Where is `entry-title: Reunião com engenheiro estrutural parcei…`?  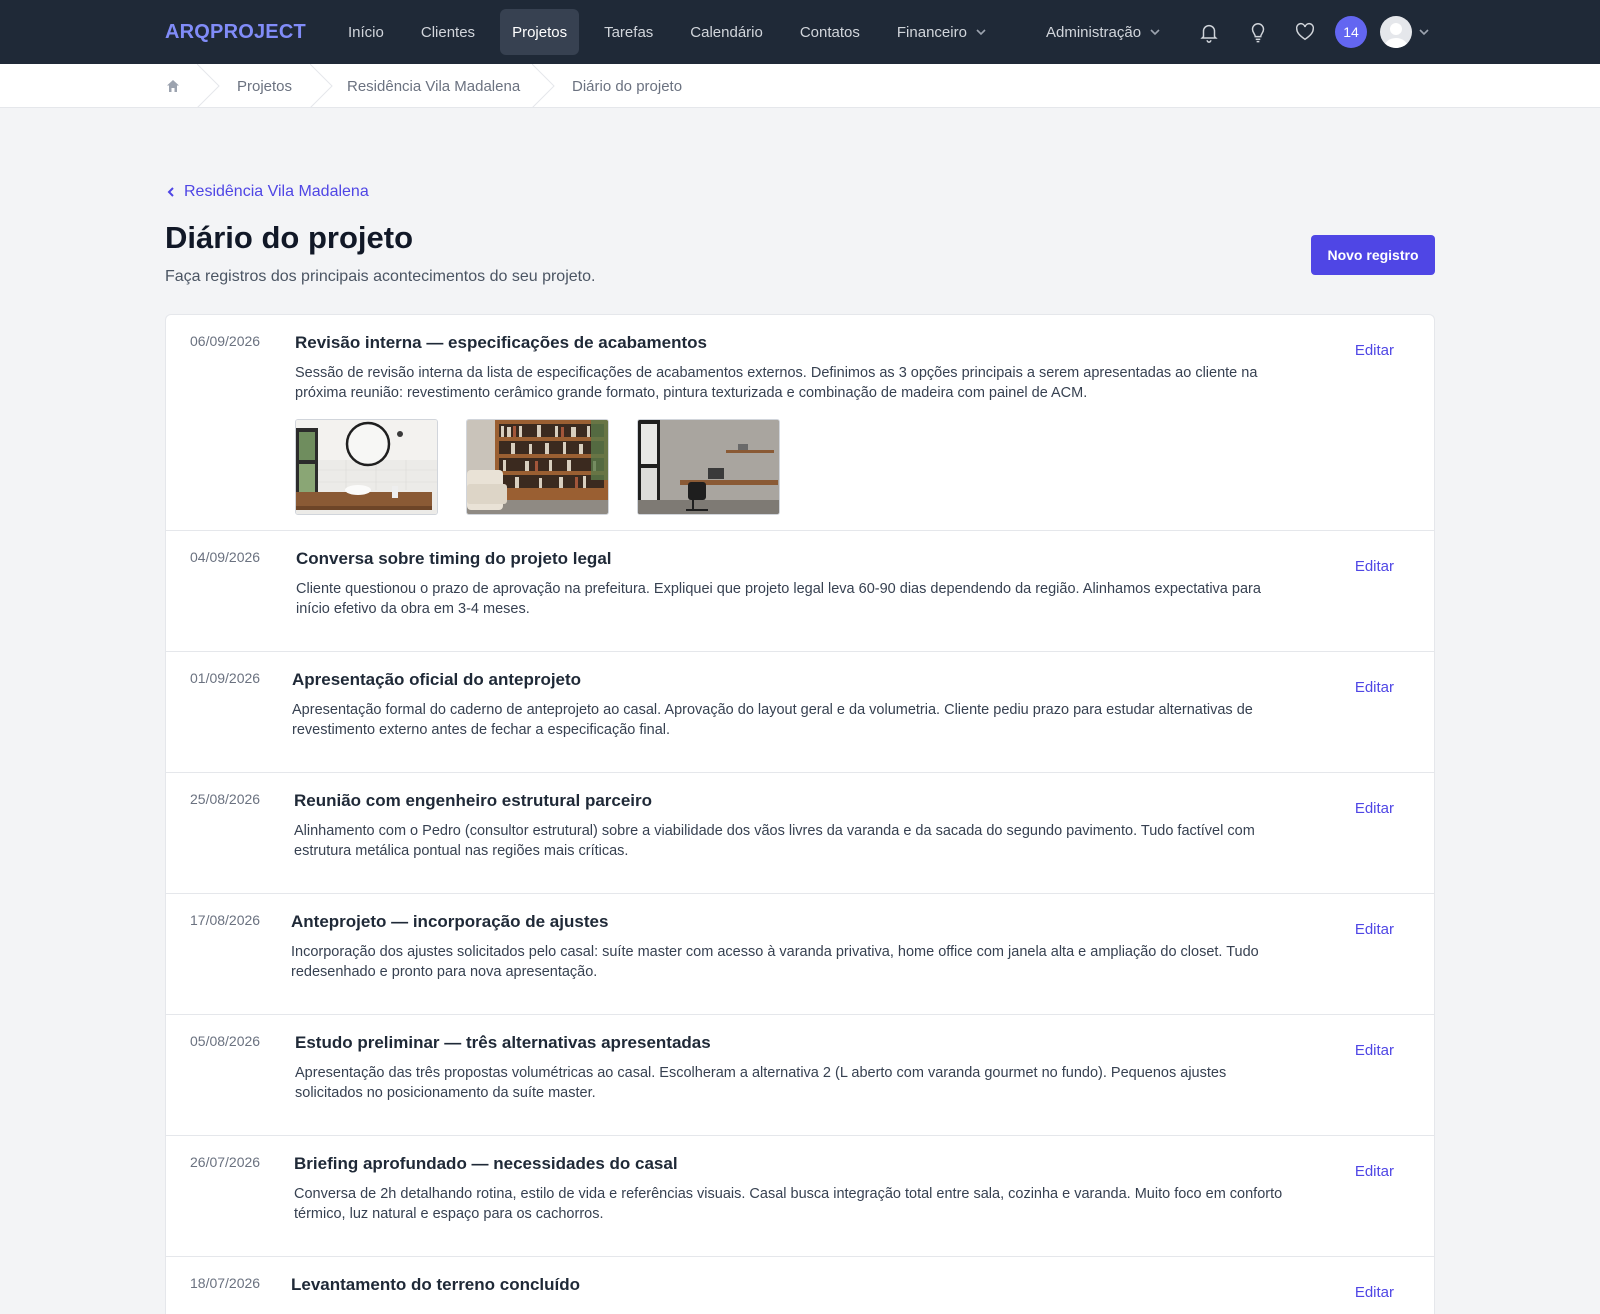 entry-title: Reunião com engenheiro estrutural parcei… is located at coordinates (473, 800).